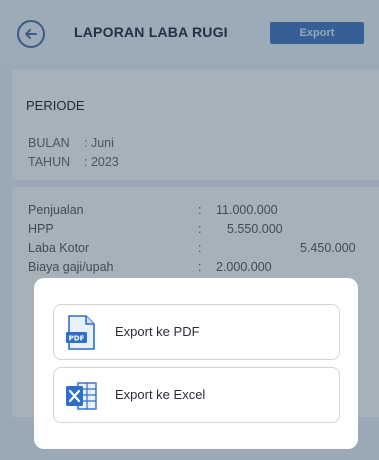 This screenshot has width=379, height=460. I want to click on export-pdf-option: PDF Export ke PDF, so click(196, 332).